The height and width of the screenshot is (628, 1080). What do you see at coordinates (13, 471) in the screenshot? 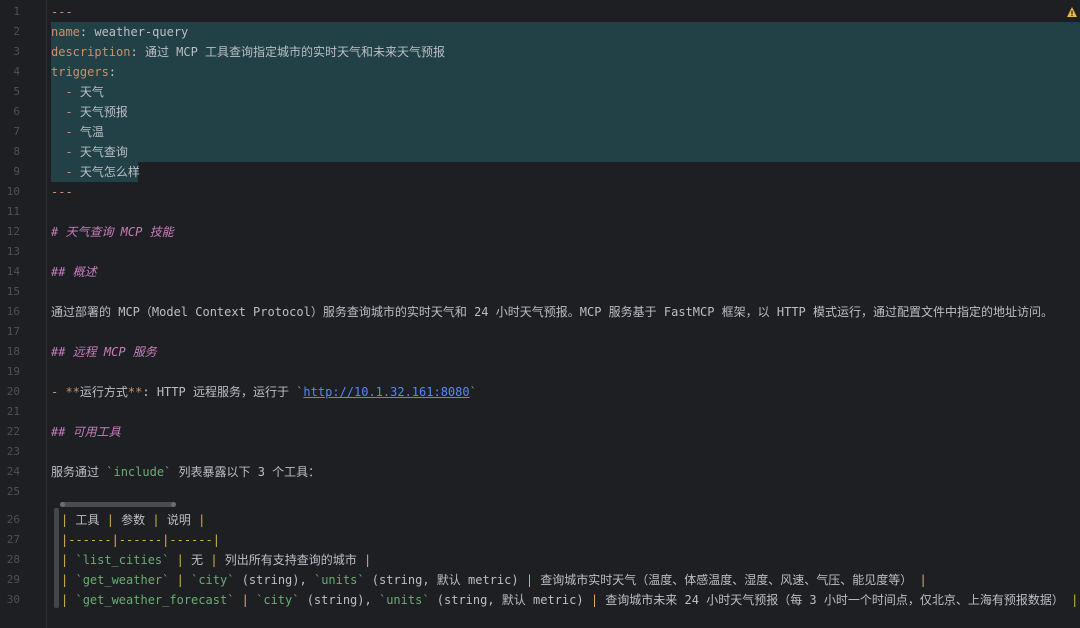
I see `line-number: 24` at bounding box center [13, 471].